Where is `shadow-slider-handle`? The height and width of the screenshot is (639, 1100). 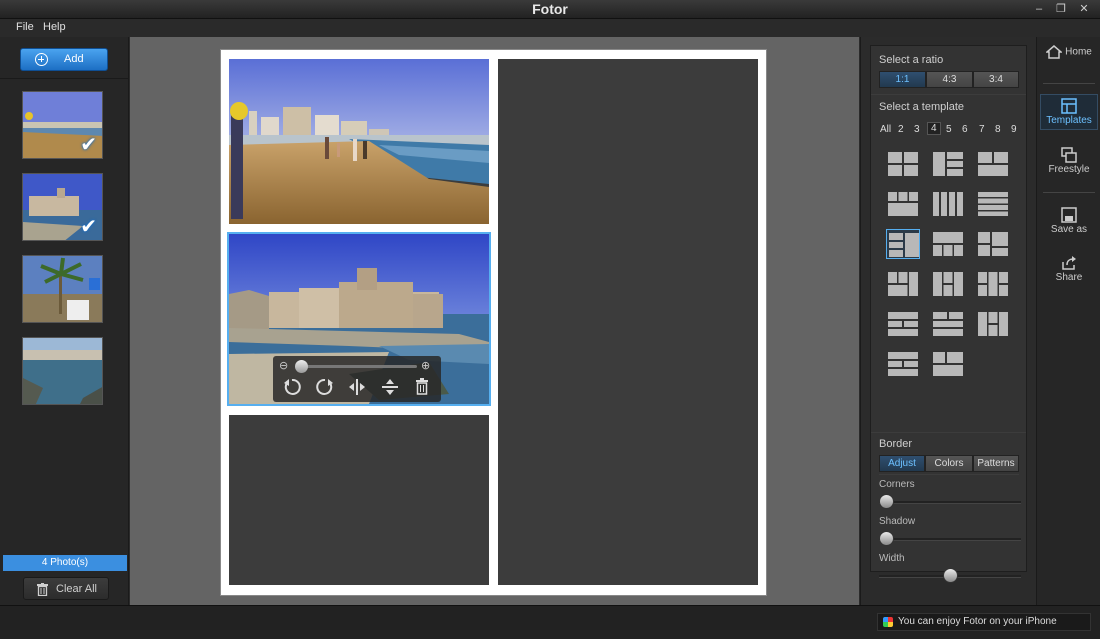 shadow-slider-handle is located at coordinates (886, 538).